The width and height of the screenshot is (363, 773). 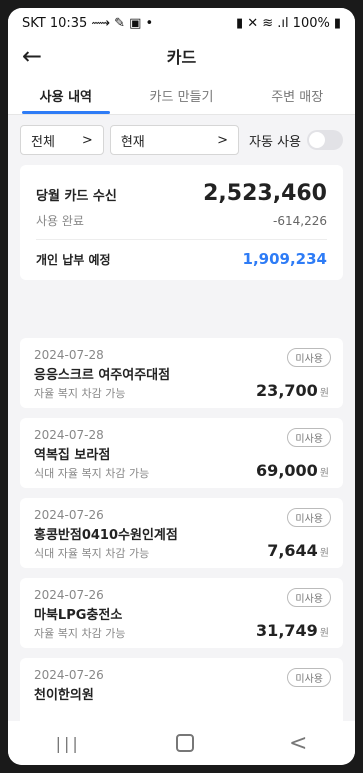 I want to click on tx-amount-value: 7,644, so click(x=292, y=550).